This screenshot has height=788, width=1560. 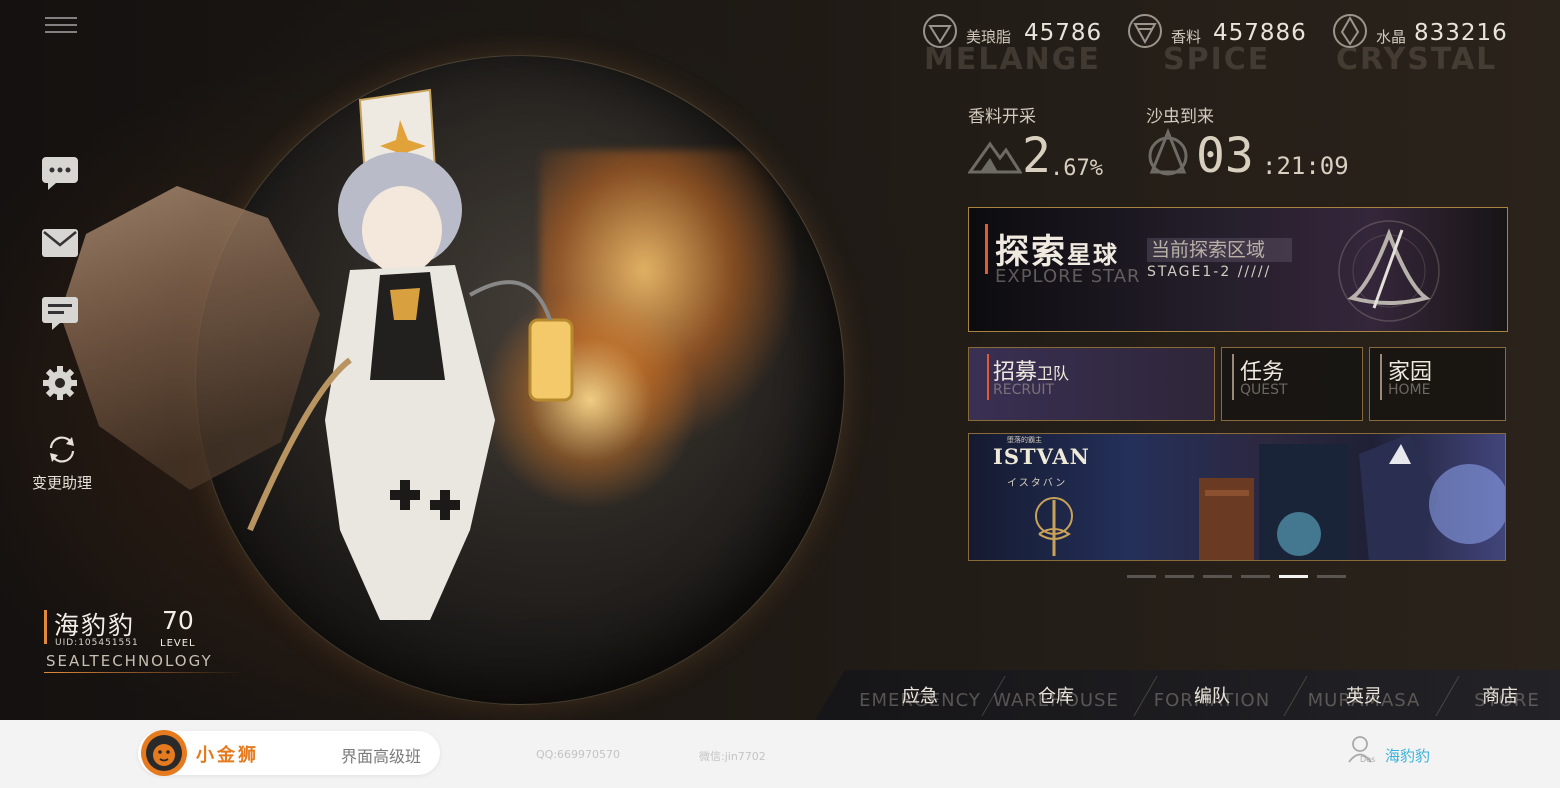 What do you see at coordinates (1063, 33) in the screenshot?
I see `resource-value: 45786` at bounding box center [1063, 33].